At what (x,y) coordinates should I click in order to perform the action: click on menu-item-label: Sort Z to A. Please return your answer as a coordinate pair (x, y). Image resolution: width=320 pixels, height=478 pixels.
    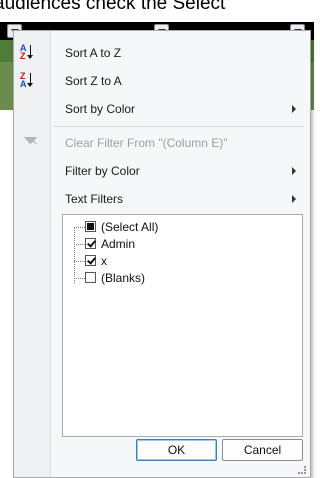
    Looking at the image, I should click on (93, 81).